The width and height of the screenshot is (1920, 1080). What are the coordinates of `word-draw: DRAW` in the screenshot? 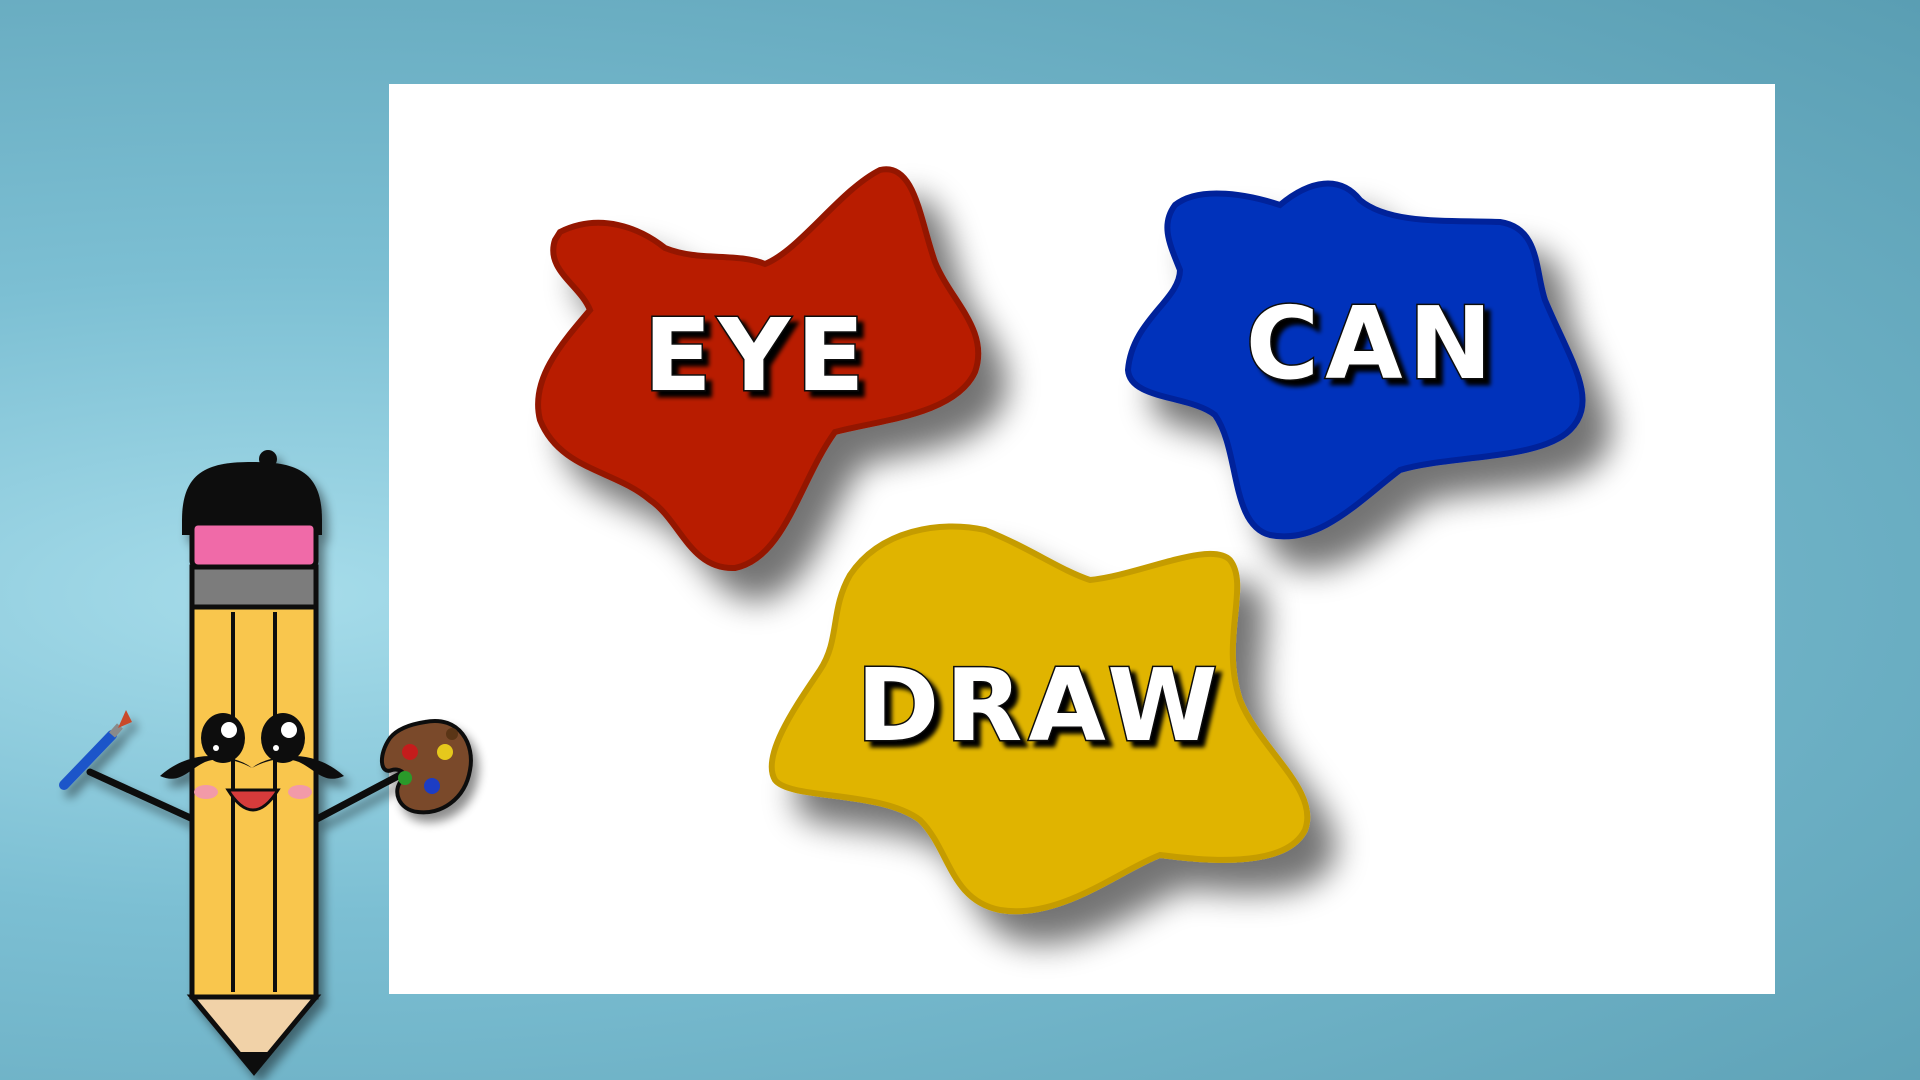 It's located at (1039, 705).